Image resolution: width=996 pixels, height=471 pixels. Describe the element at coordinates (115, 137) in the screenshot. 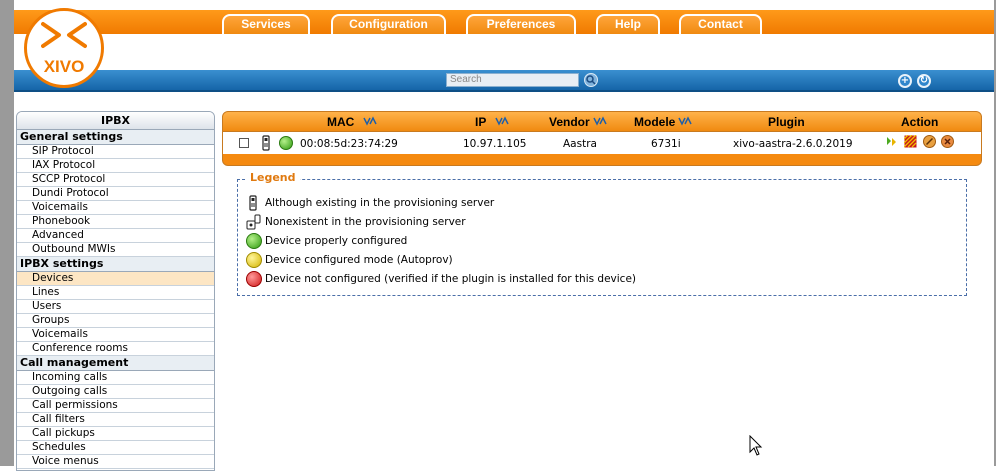

I see `sidebar-heading-general: General settings` at that location.